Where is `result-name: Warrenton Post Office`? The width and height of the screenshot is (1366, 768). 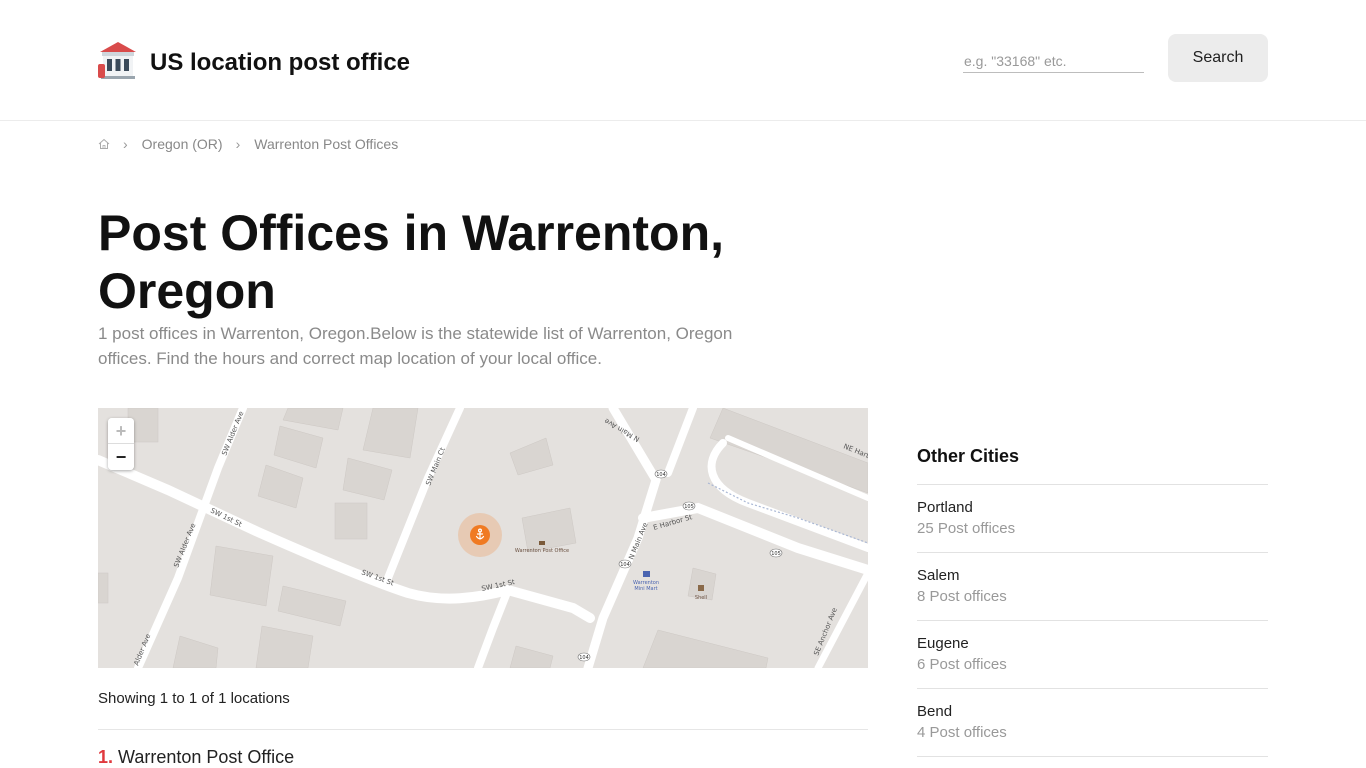
result-name: Warrenton Post Office is located at coordinates (206, 757).